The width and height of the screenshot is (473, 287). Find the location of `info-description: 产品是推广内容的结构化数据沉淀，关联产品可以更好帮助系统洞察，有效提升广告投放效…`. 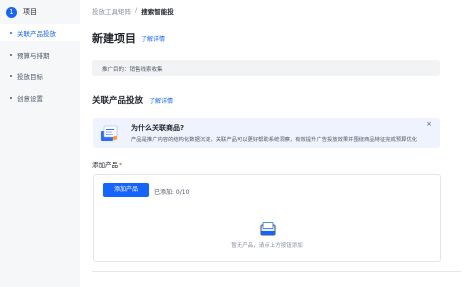

info-description: 产品是推广内容的结构化数据沉淀，关联产品可以更好帮助系统洞察，有效提升广告投放效… is located at coordinates (274, 140).